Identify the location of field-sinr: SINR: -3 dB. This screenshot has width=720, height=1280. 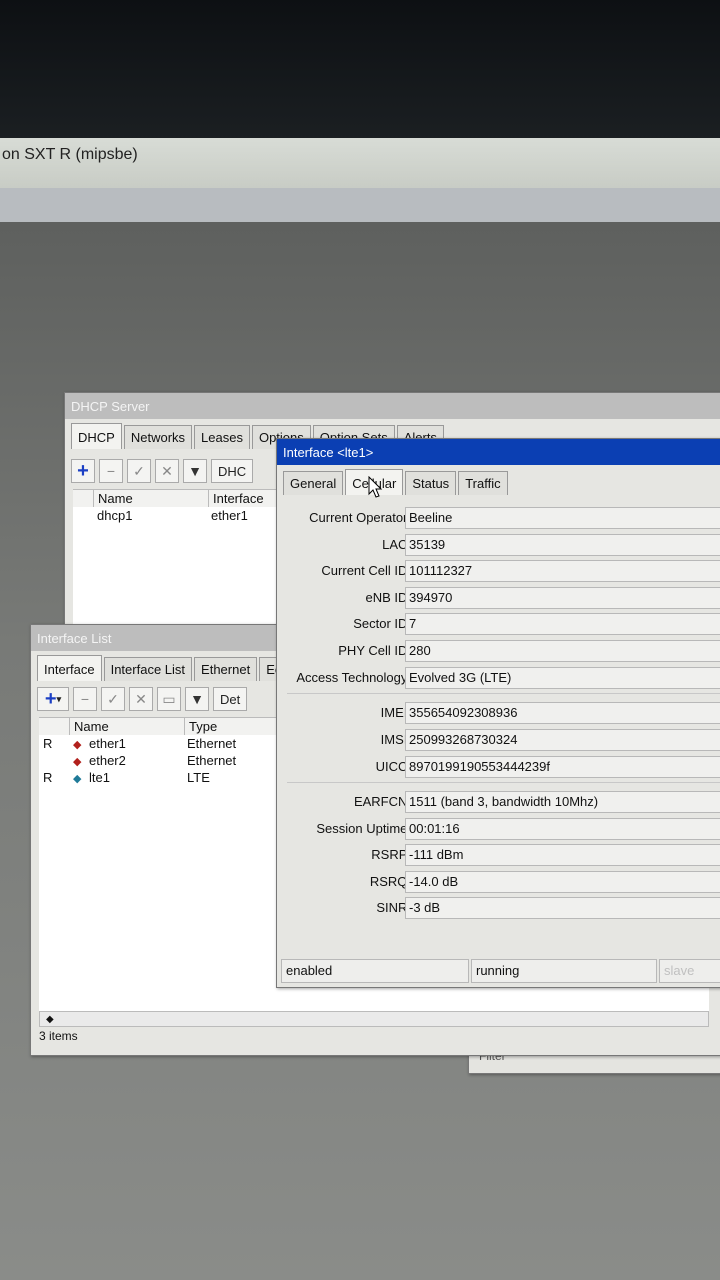
(498, 908).